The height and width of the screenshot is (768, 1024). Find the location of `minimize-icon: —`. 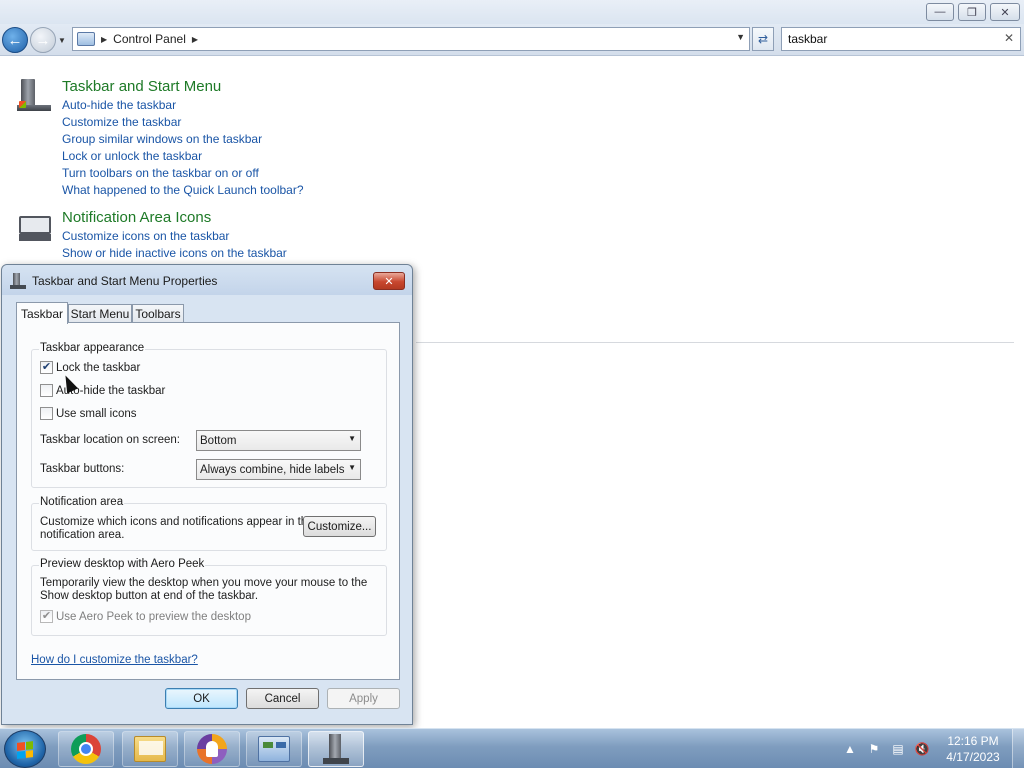

minimize-icon: — is located at coordinates (940, 12).